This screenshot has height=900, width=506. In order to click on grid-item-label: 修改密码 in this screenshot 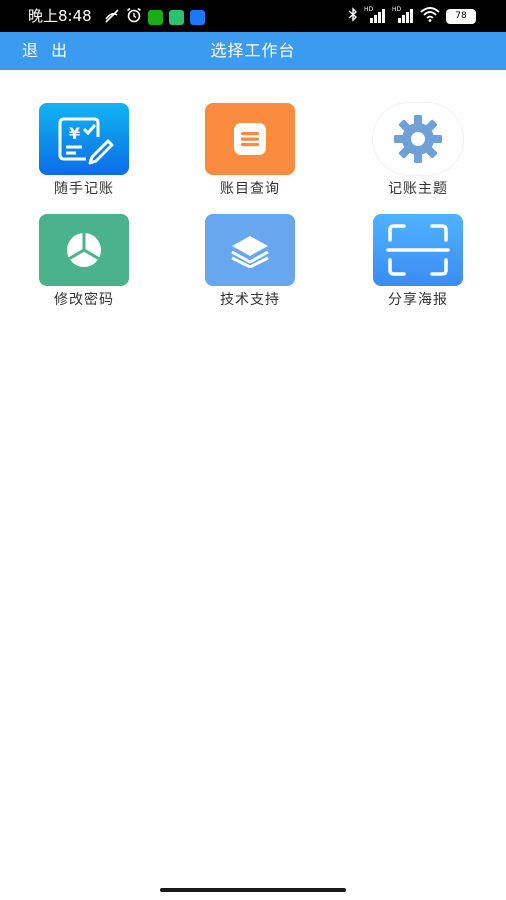, I will do `click(84, 300)`.